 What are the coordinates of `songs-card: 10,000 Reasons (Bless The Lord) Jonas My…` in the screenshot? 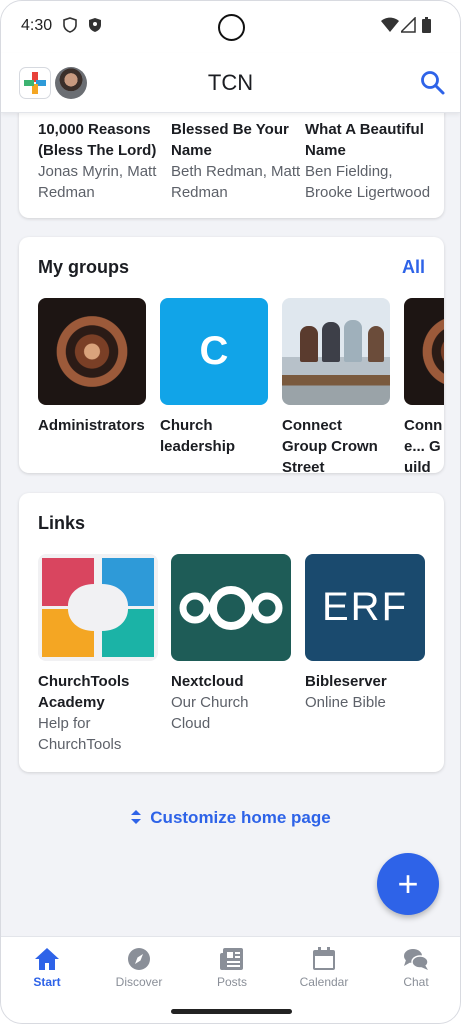 It's located at (231, 159).